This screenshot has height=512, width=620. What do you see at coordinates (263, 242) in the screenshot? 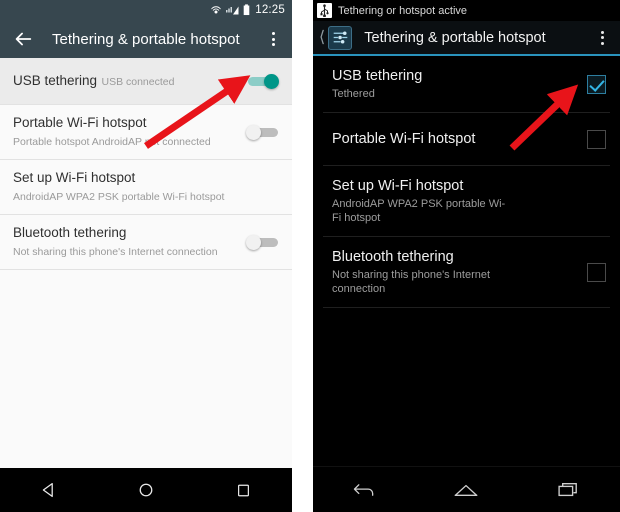
I see `bluetooth-tethering-switch` at bounding box center [263, 242].